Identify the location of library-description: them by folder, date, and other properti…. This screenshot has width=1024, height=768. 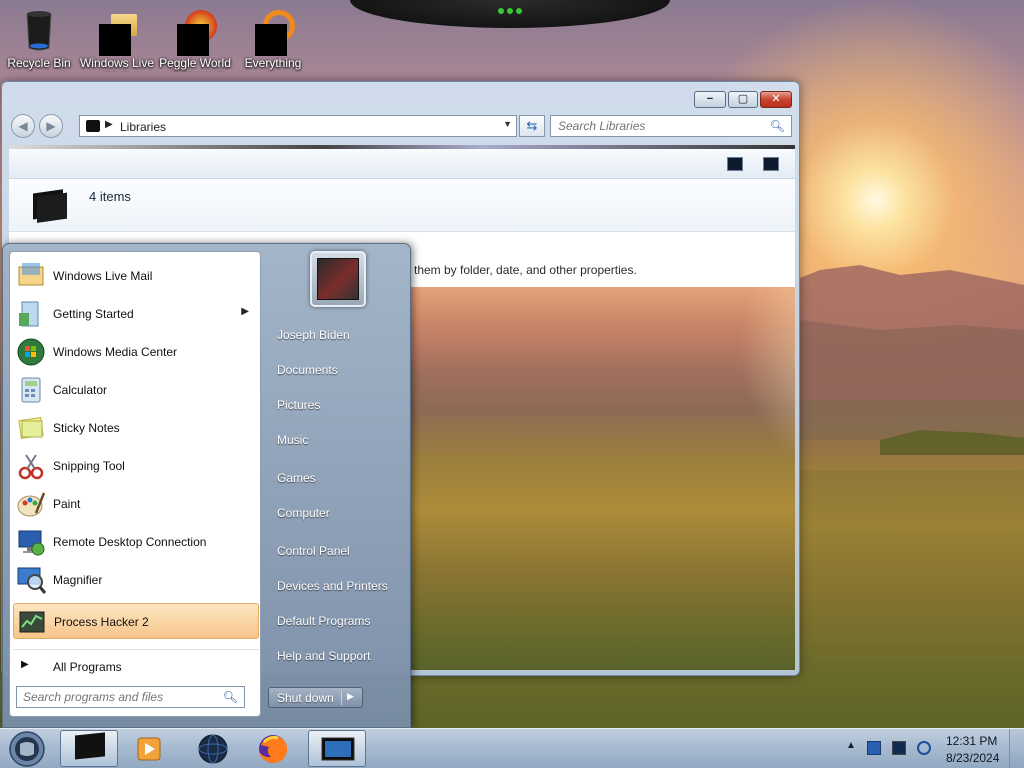
(525, 270).